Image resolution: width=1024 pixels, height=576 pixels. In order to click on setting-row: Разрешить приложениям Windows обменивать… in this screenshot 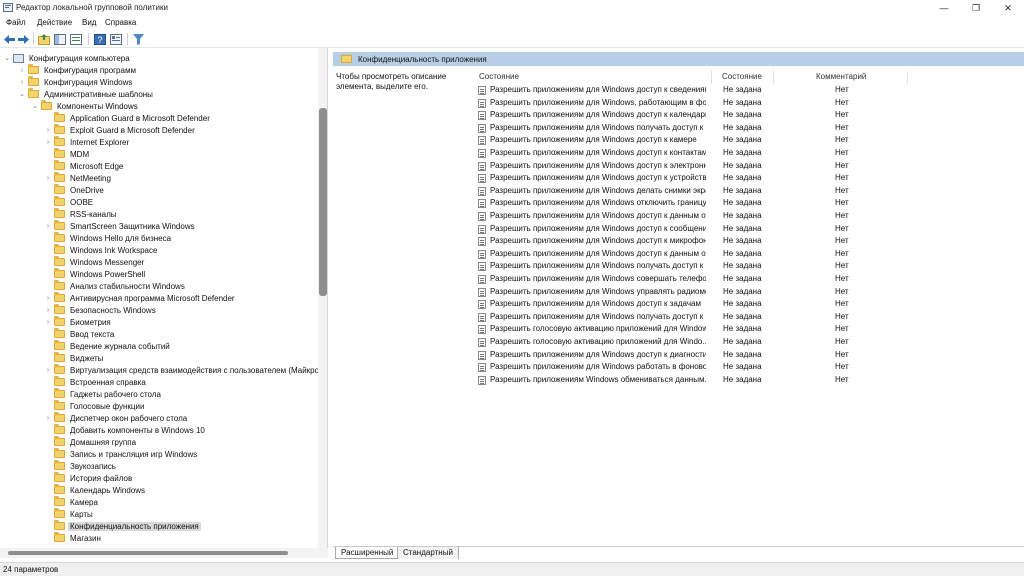, I will do `click(750, 380)`.